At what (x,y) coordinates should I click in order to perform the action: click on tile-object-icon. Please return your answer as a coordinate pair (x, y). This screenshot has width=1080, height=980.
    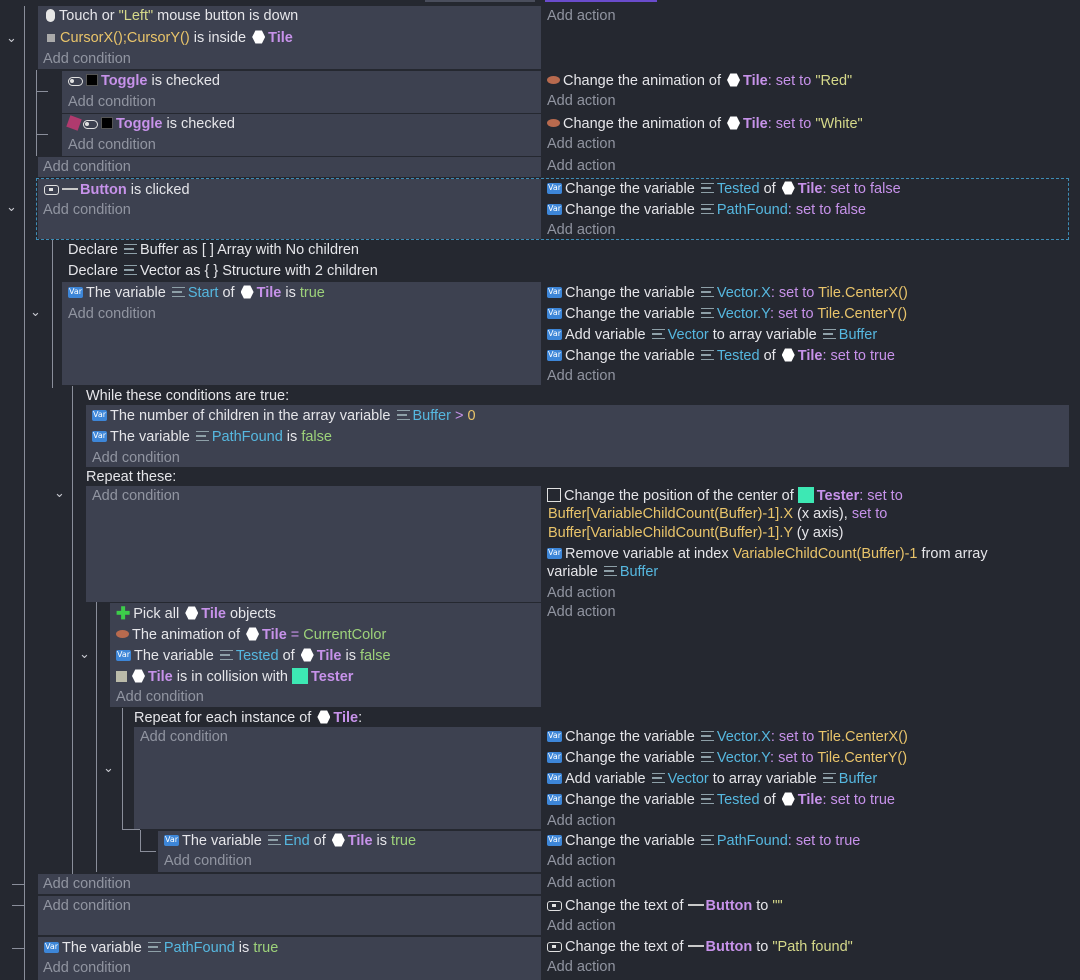
    Looking at the image, I should click on (253, 634).